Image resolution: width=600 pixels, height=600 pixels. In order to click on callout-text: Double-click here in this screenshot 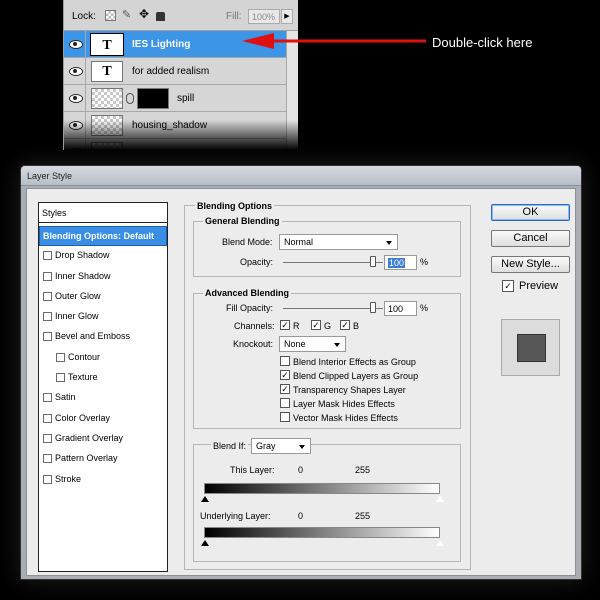, I will do `click(482, 42)`.